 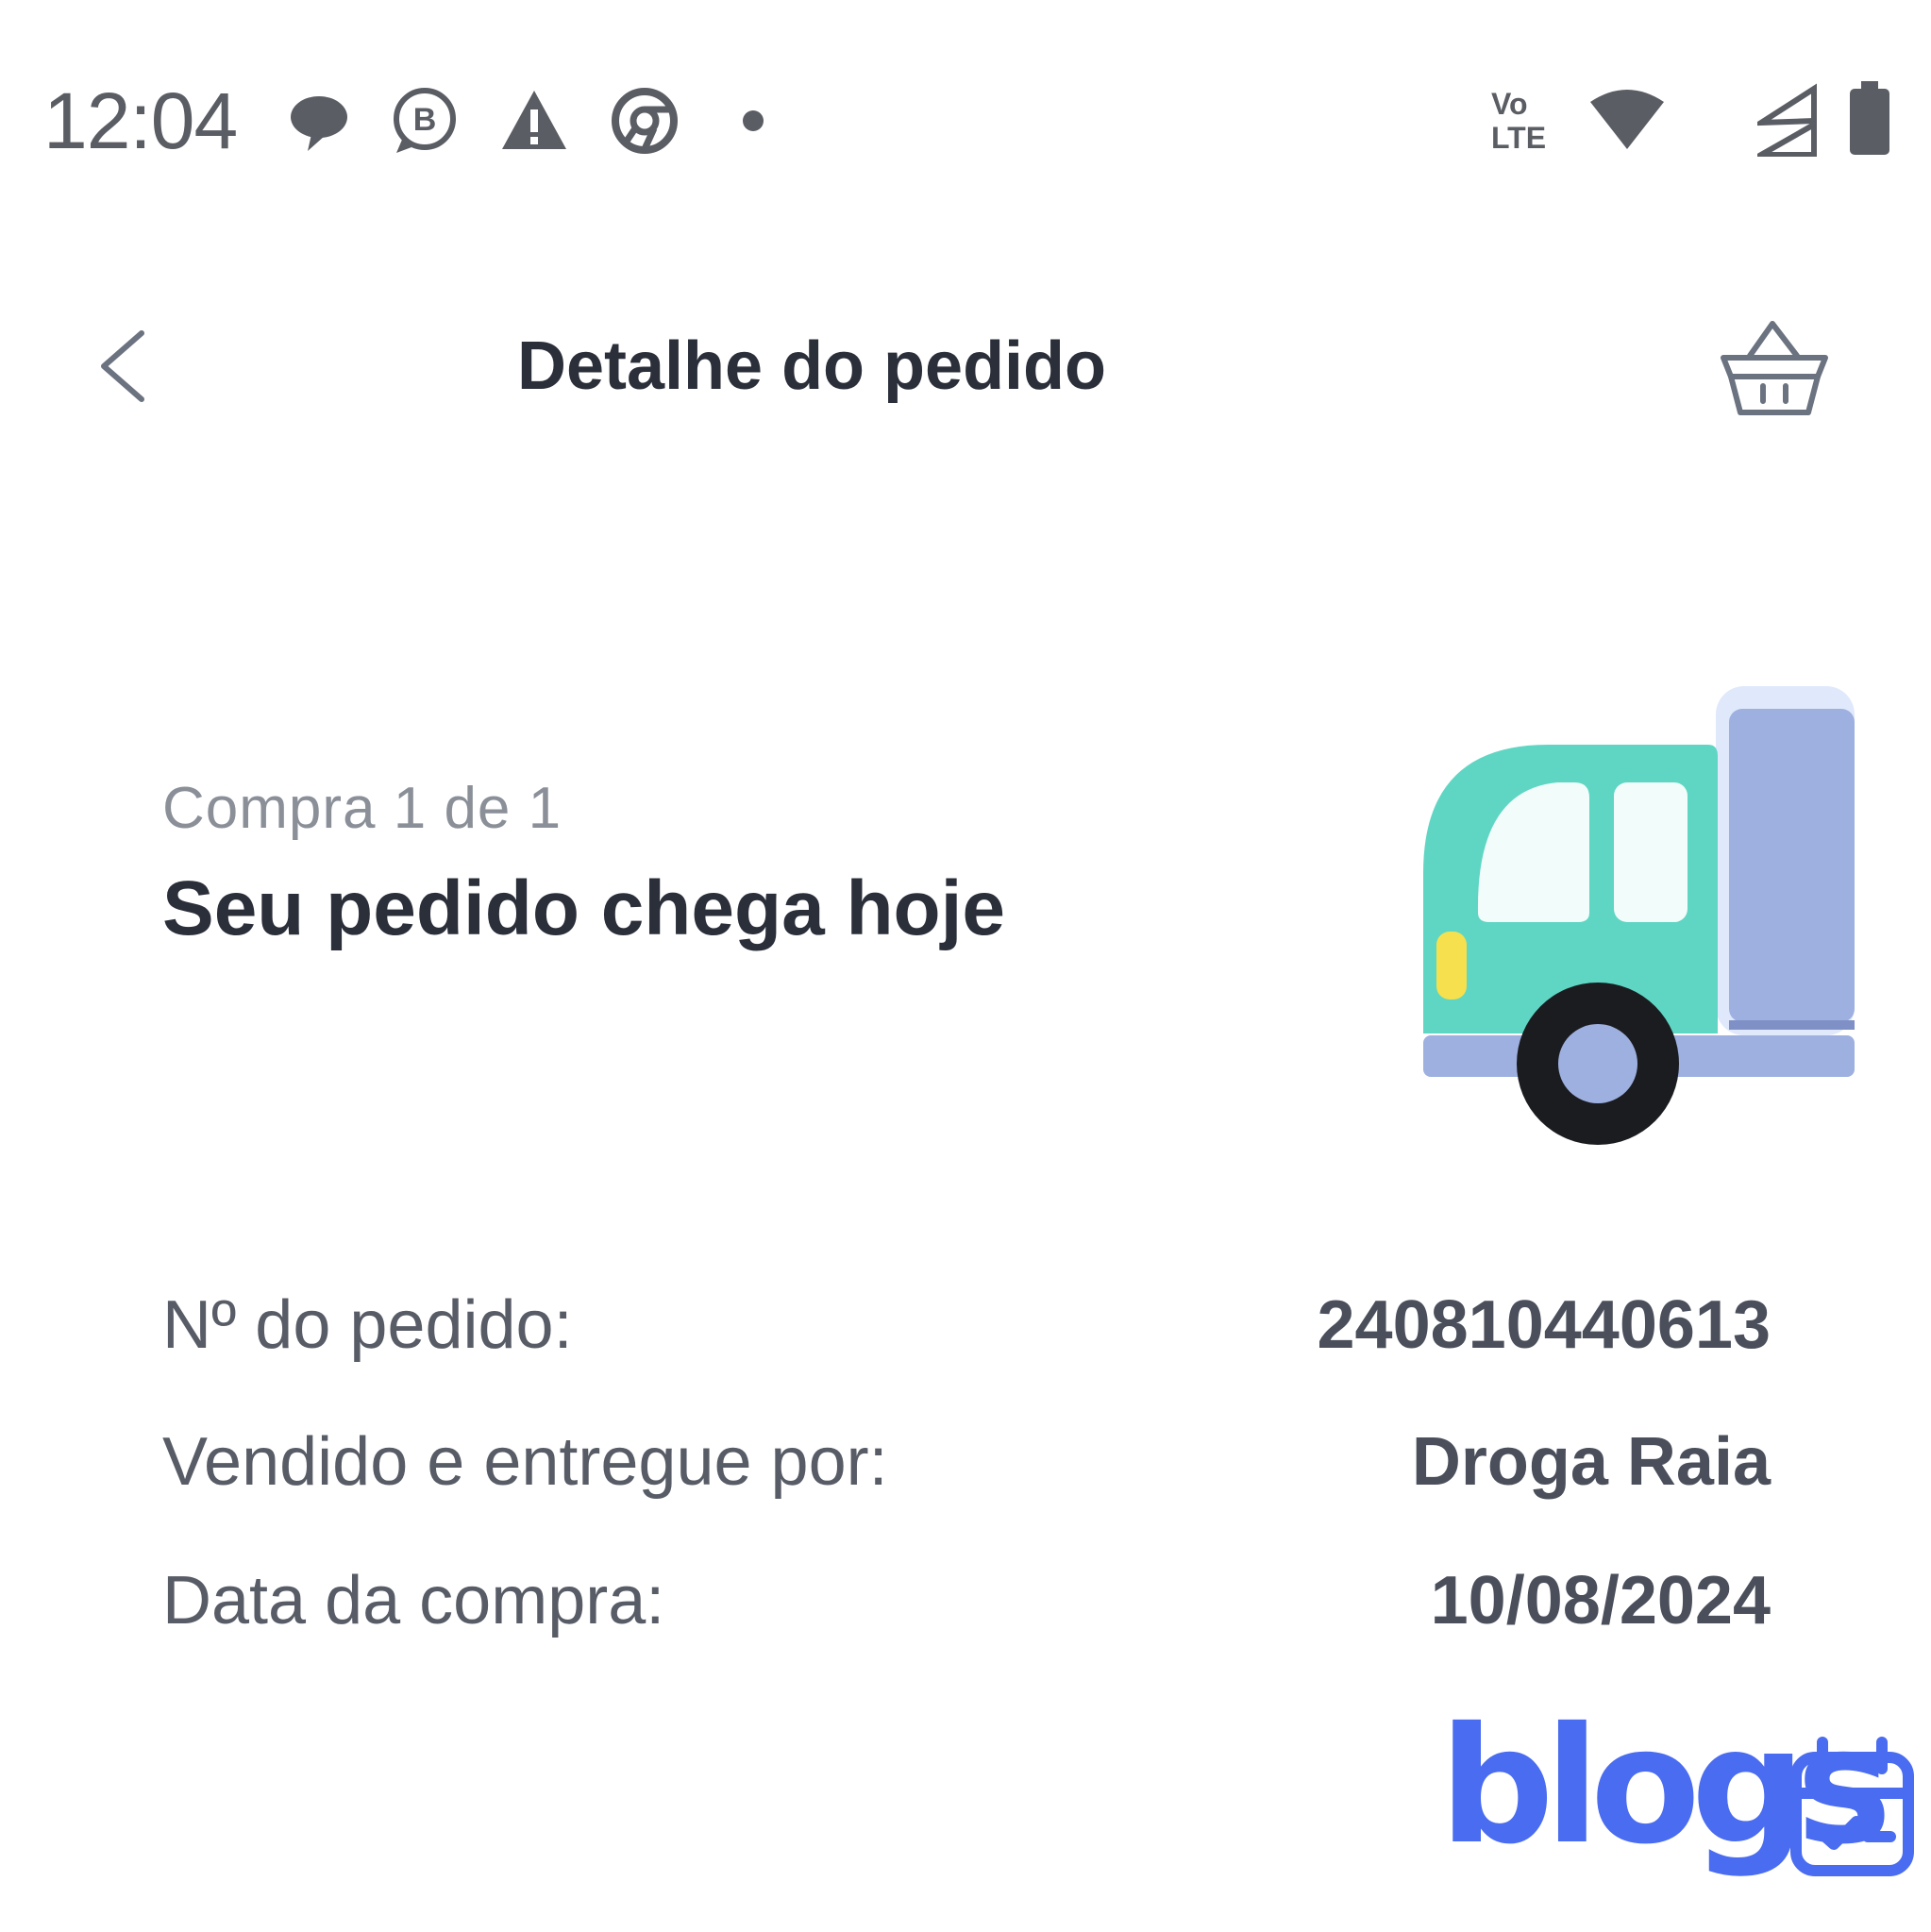 What do you see at coordinates (534, 120) in the screenshot?
I see `warning-icon` at bounding box center [534, 120].